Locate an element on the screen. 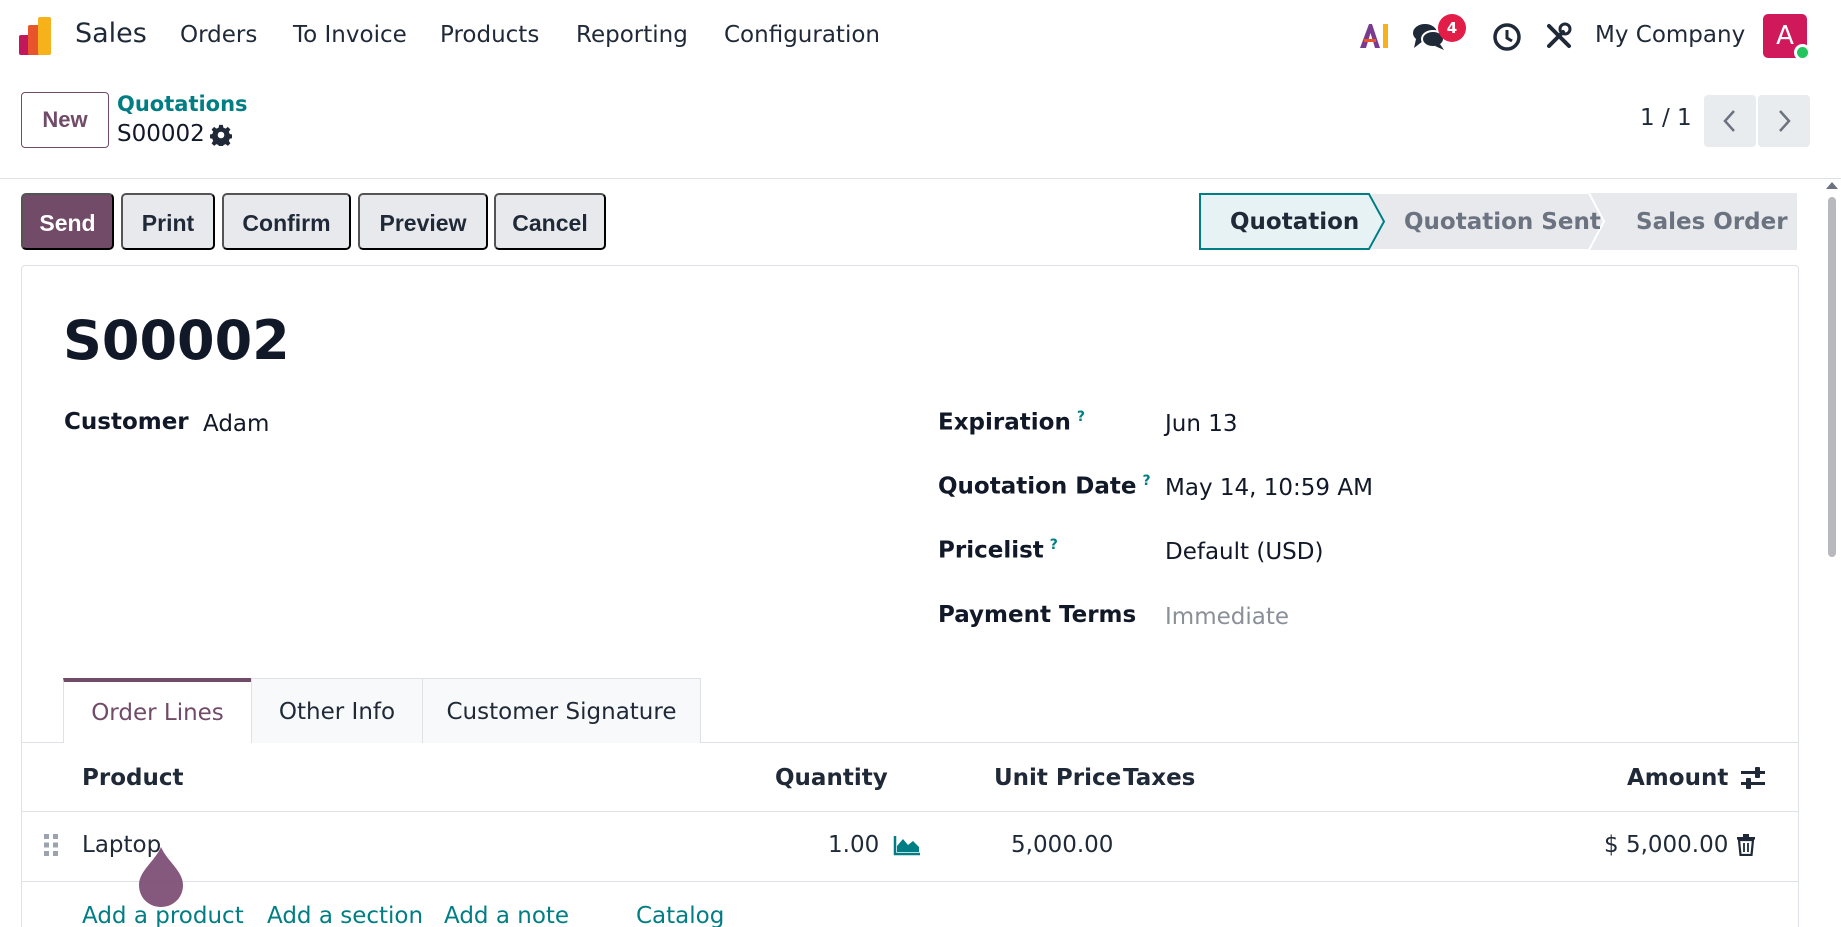 The width and height of the screenshot is (1841, 927). debug-tools-icon is located at coordinates (1559, 36).